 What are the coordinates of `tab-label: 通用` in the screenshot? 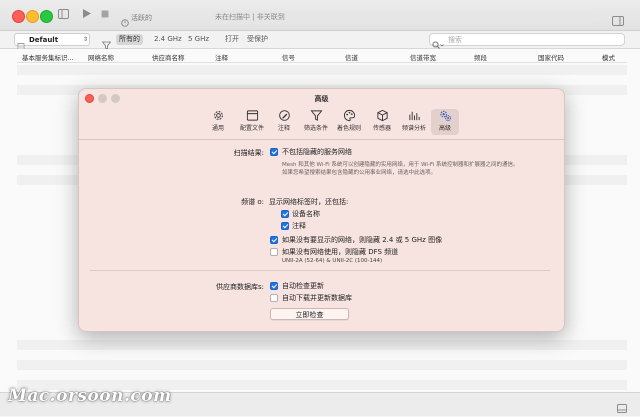 It's located at (217, 128).